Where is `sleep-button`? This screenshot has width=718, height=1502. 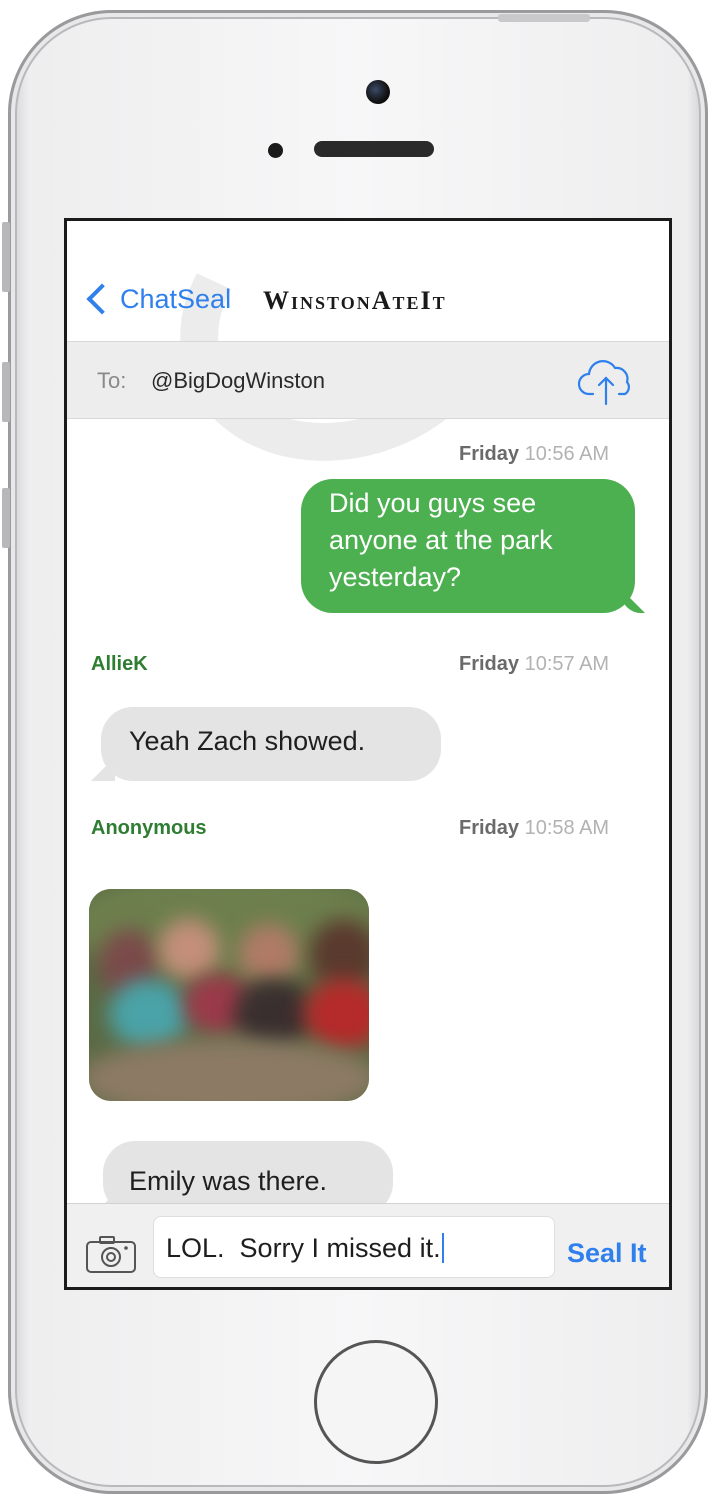 sleep-button is located at coordinates (544, 18).